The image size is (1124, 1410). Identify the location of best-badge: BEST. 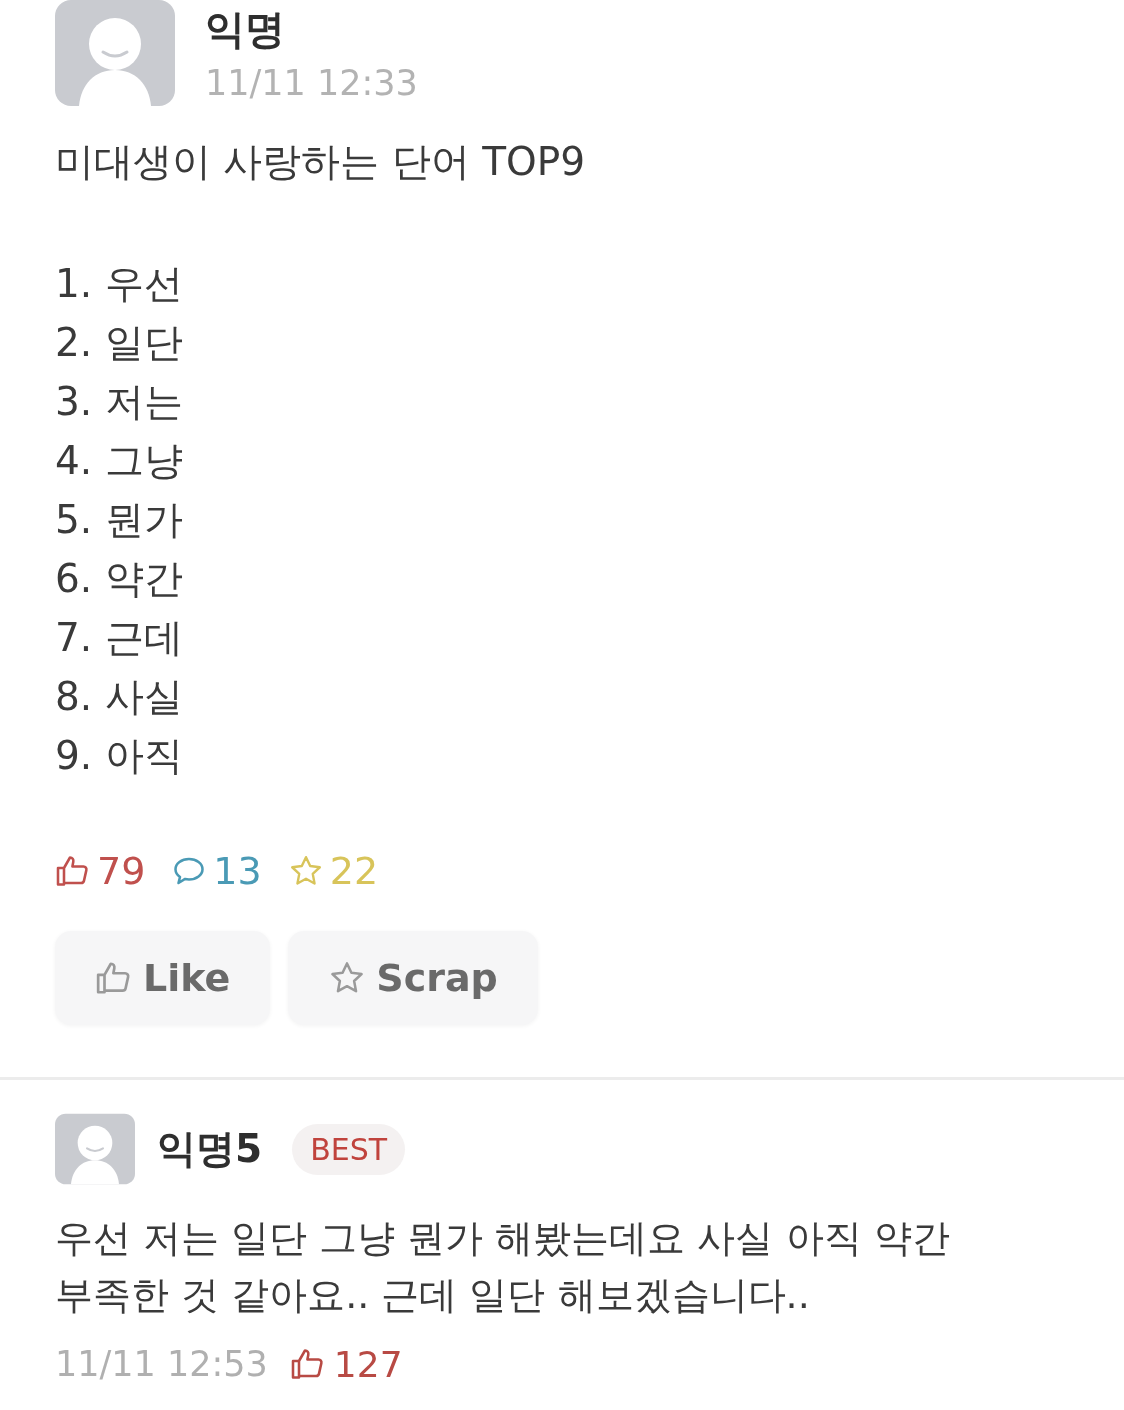
(349, 1149).